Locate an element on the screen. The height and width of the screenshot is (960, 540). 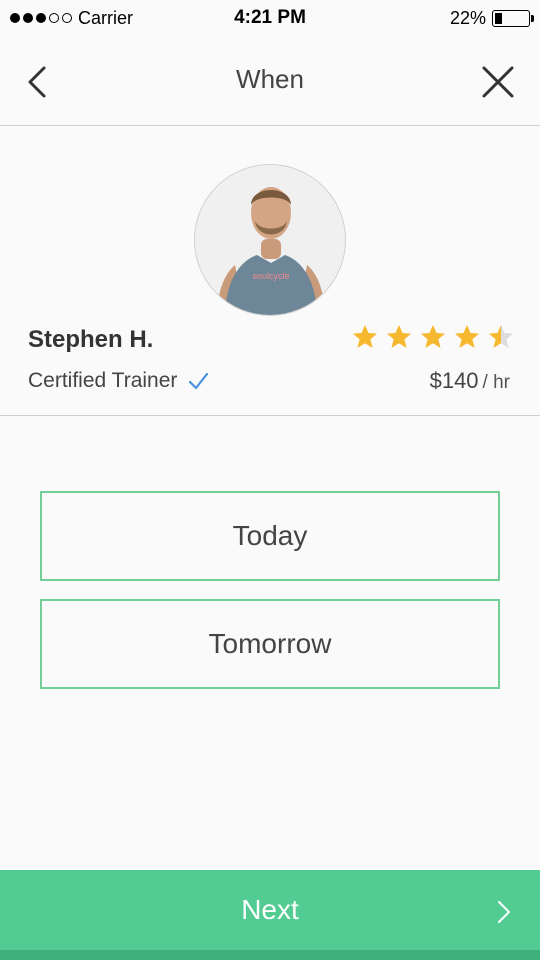
price-unit: / hr is located at coordinates (496, 382).